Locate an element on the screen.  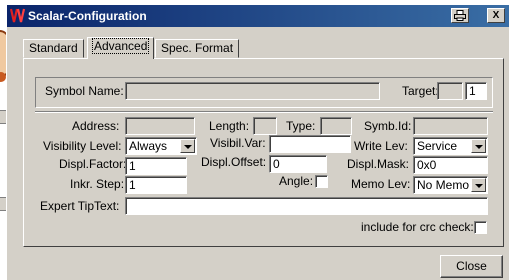
expert-tiptext-field is located at coordinates (306, 206).